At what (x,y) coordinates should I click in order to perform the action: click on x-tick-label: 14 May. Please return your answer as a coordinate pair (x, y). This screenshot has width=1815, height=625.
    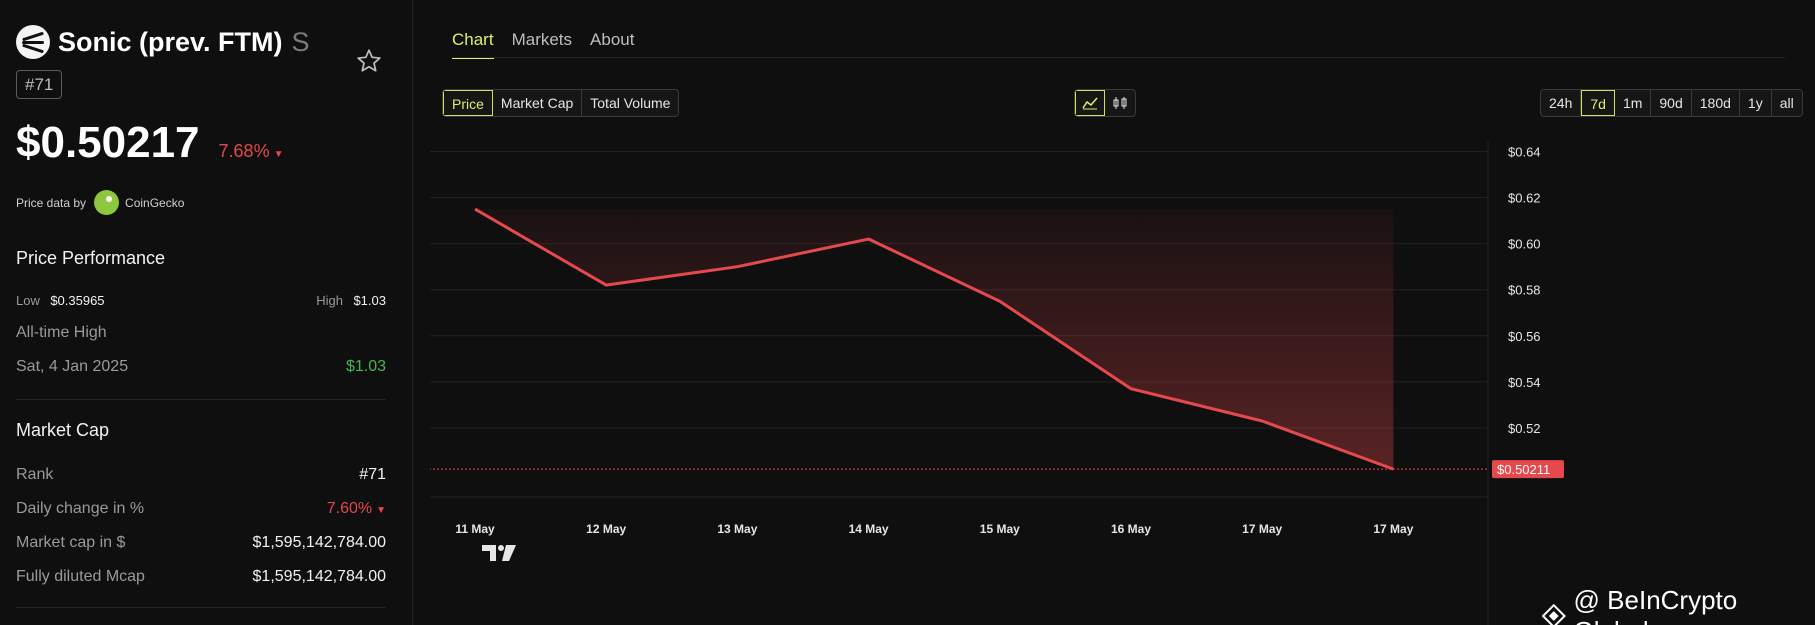
    Looking at the image, I should click on (869, 529).